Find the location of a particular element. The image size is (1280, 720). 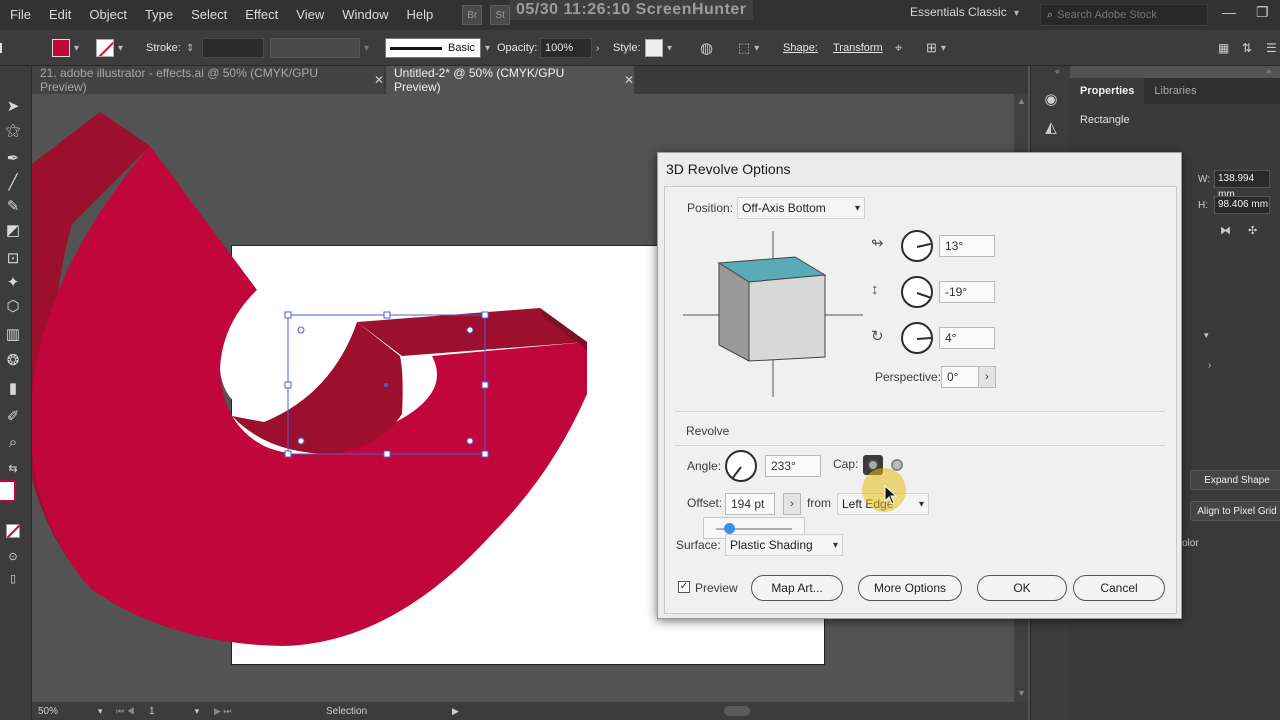

cancel-button: Cancel is located at coordinates (1119, 588).